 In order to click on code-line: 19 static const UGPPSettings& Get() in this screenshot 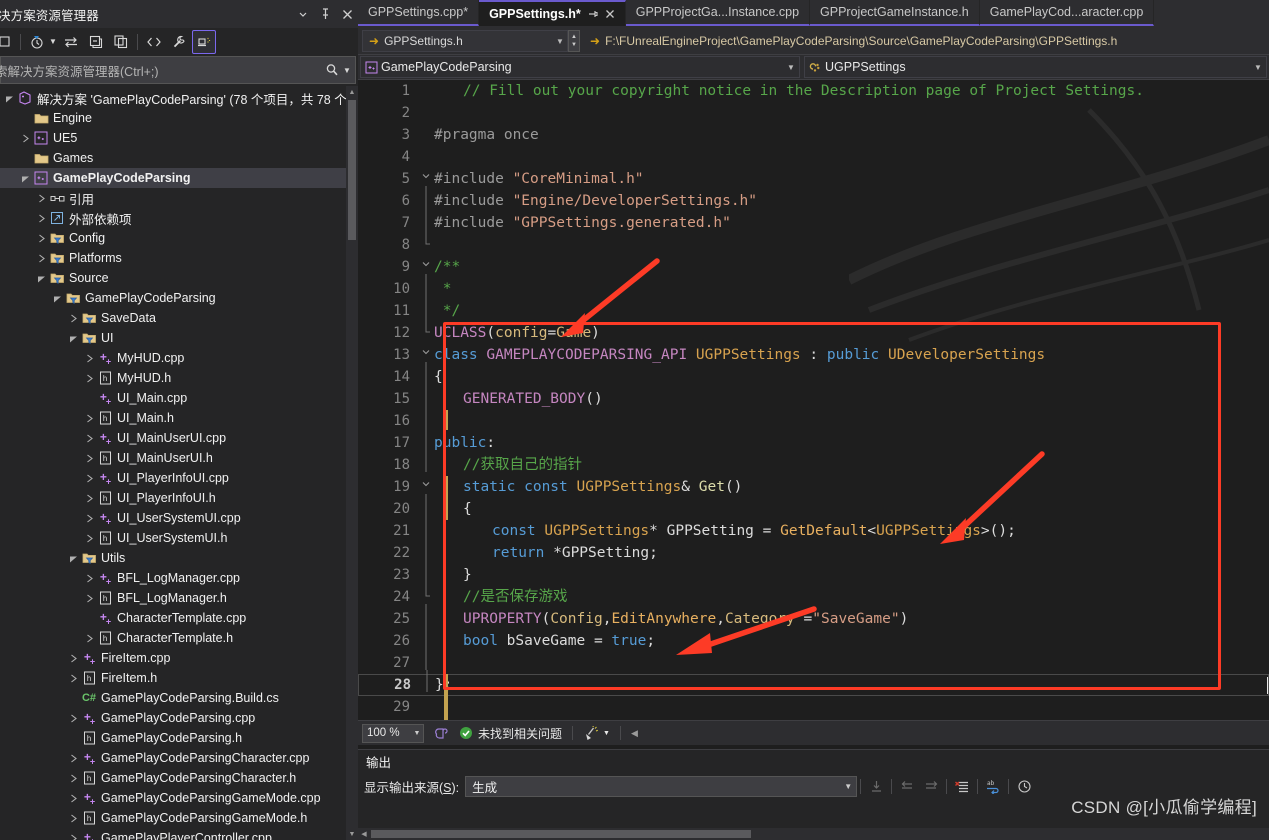, I will do `click(813, 487)`.